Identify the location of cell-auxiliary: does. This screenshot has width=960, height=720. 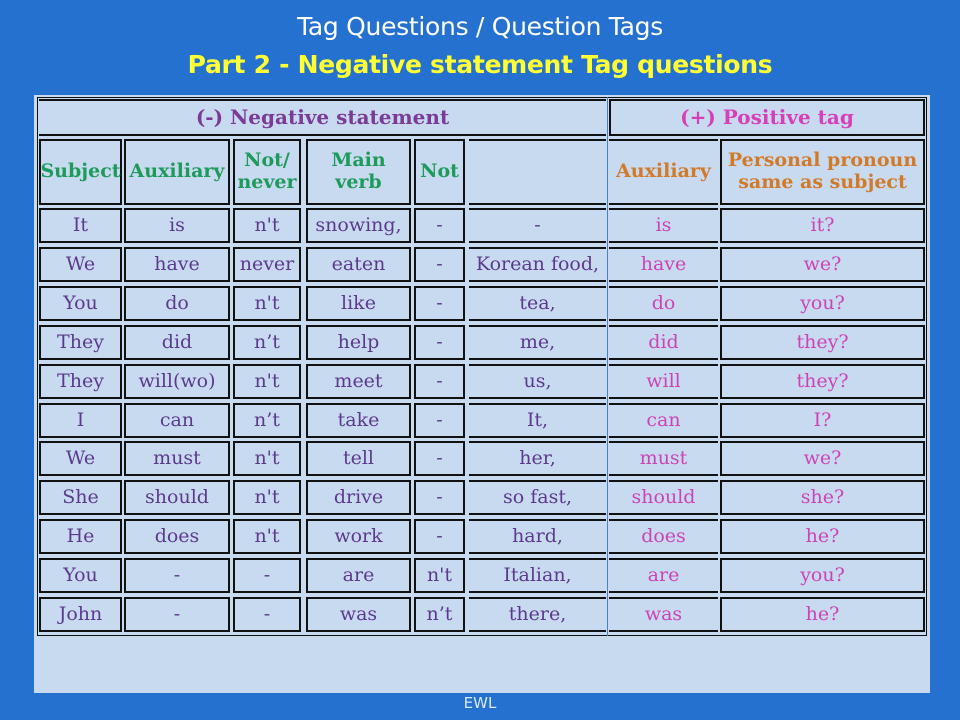
(177, 536).